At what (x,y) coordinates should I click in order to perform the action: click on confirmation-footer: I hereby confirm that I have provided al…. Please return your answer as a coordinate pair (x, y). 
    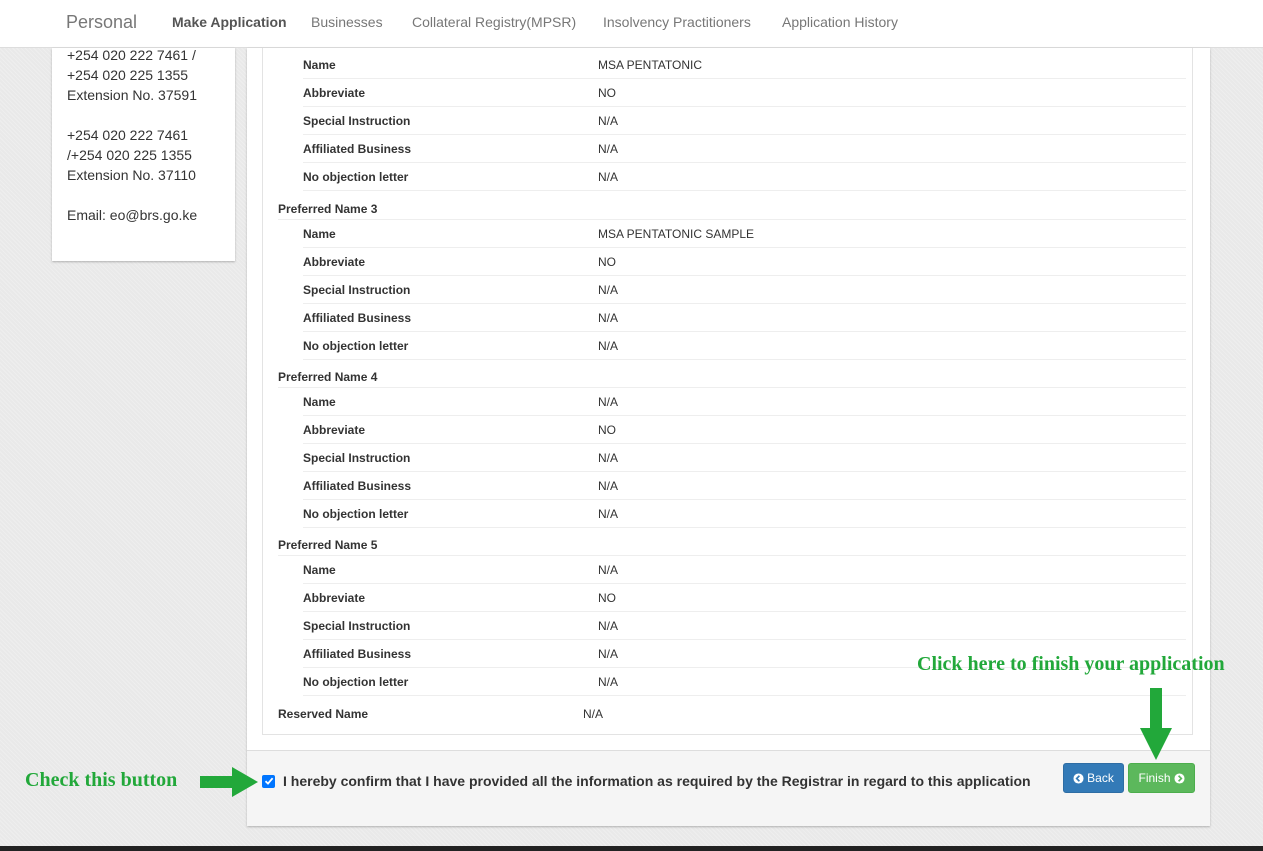
    Looking at the image, I should click on (728, 788).